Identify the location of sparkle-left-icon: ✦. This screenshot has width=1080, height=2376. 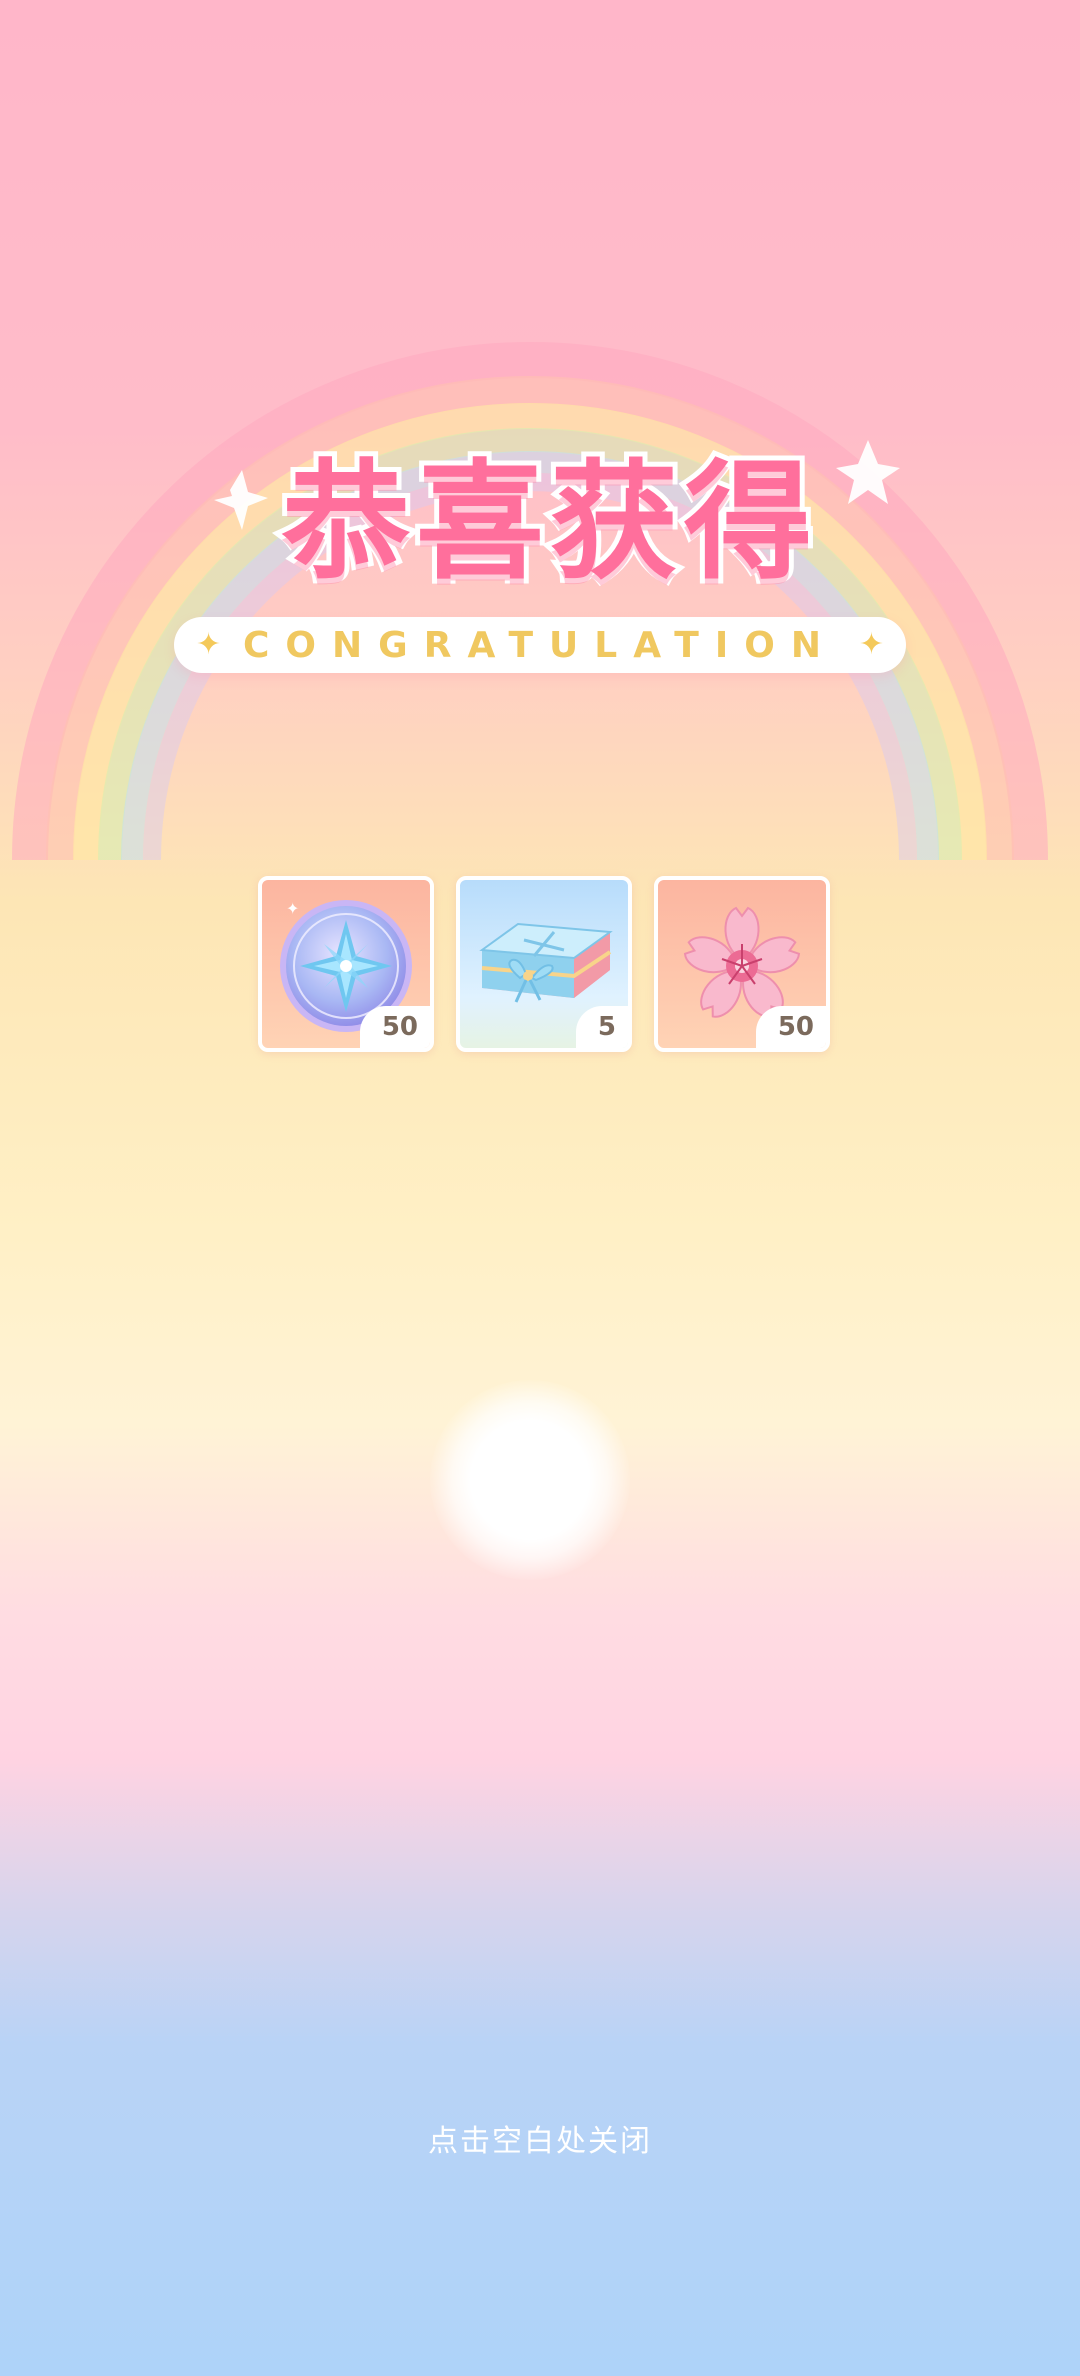
(209, 644).